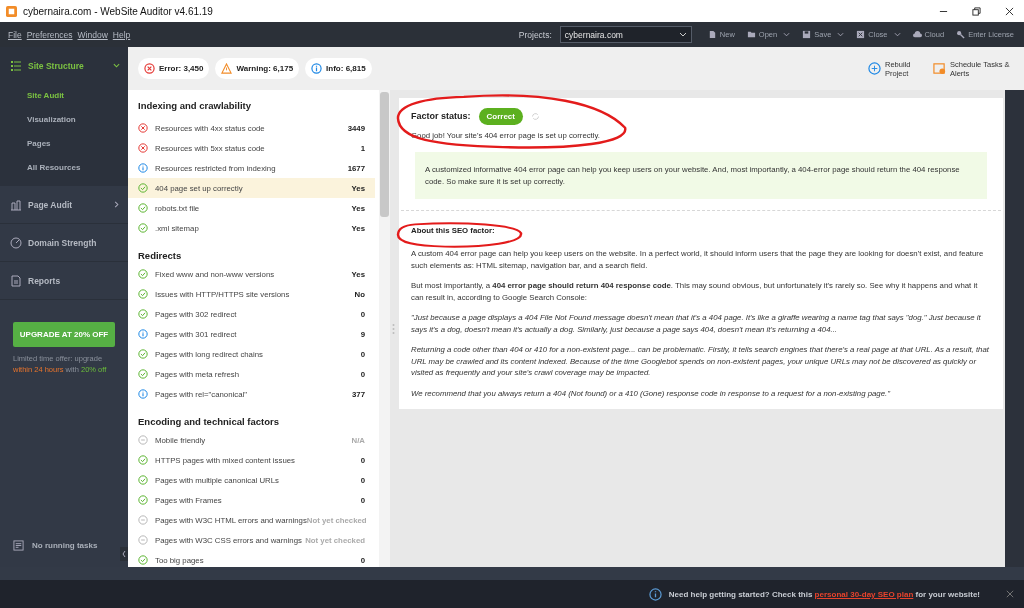 The height and width of the screenshot is (608, 1024). Describe the element at coordinates (16, 242) in the screenshot. I see `gauge-icon` at that location.